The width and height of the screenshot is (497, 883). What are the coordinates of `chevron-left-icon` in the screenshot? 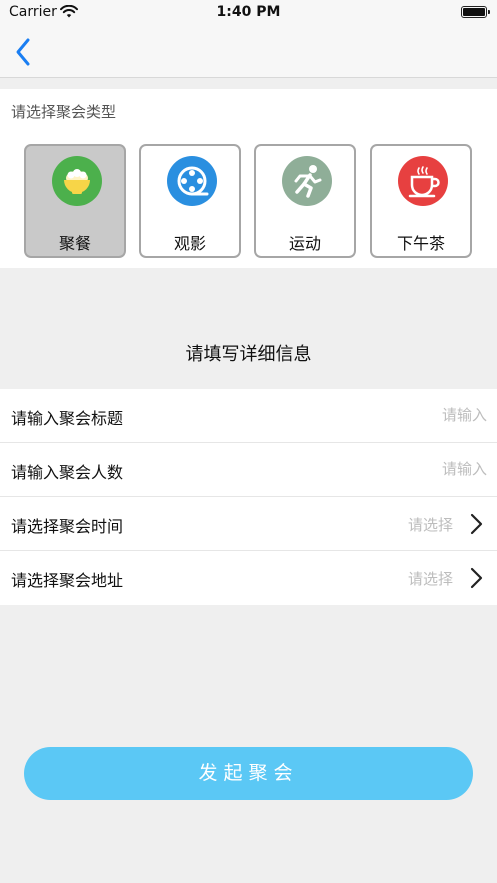 It's located at (23, 52).